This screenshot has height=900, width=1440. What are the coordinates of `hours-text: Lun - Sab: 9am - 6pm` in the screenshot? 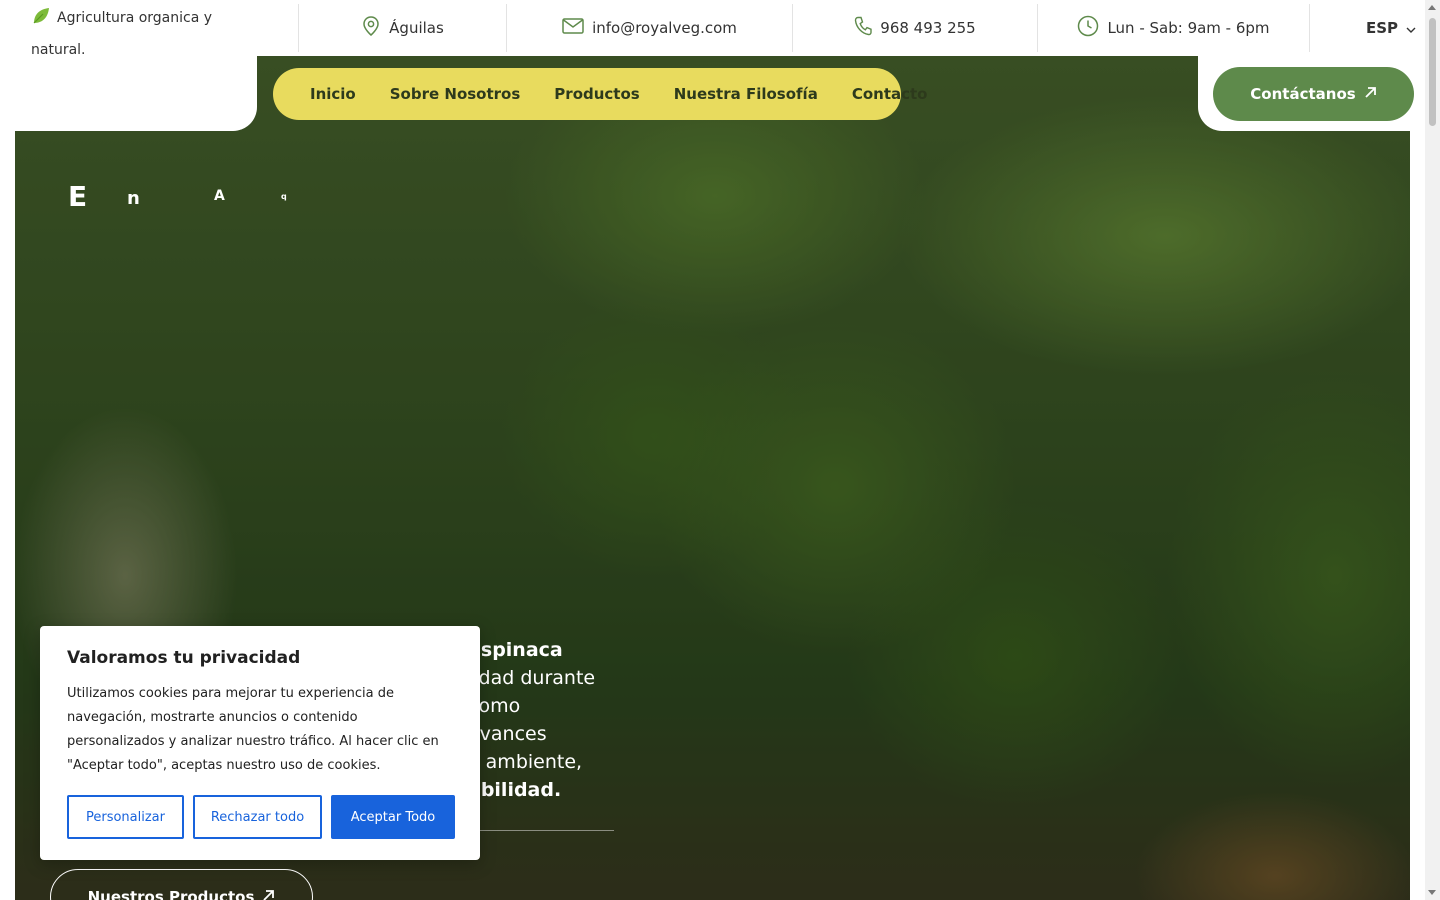 It's located at (1188, 28).